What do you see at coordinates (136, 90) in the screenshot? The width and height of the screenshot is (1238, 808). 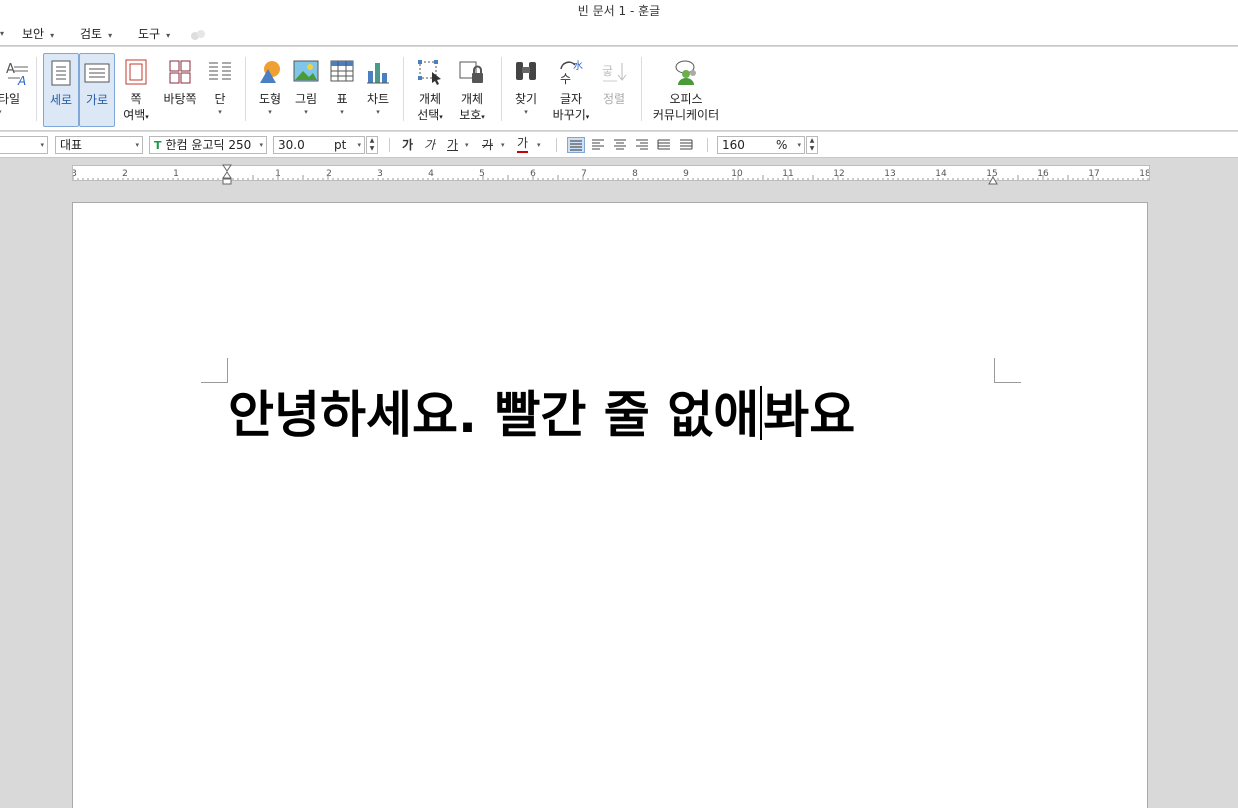 I see `page-margin-button: 쪽 여백▾` at bounding box center [136, 90].